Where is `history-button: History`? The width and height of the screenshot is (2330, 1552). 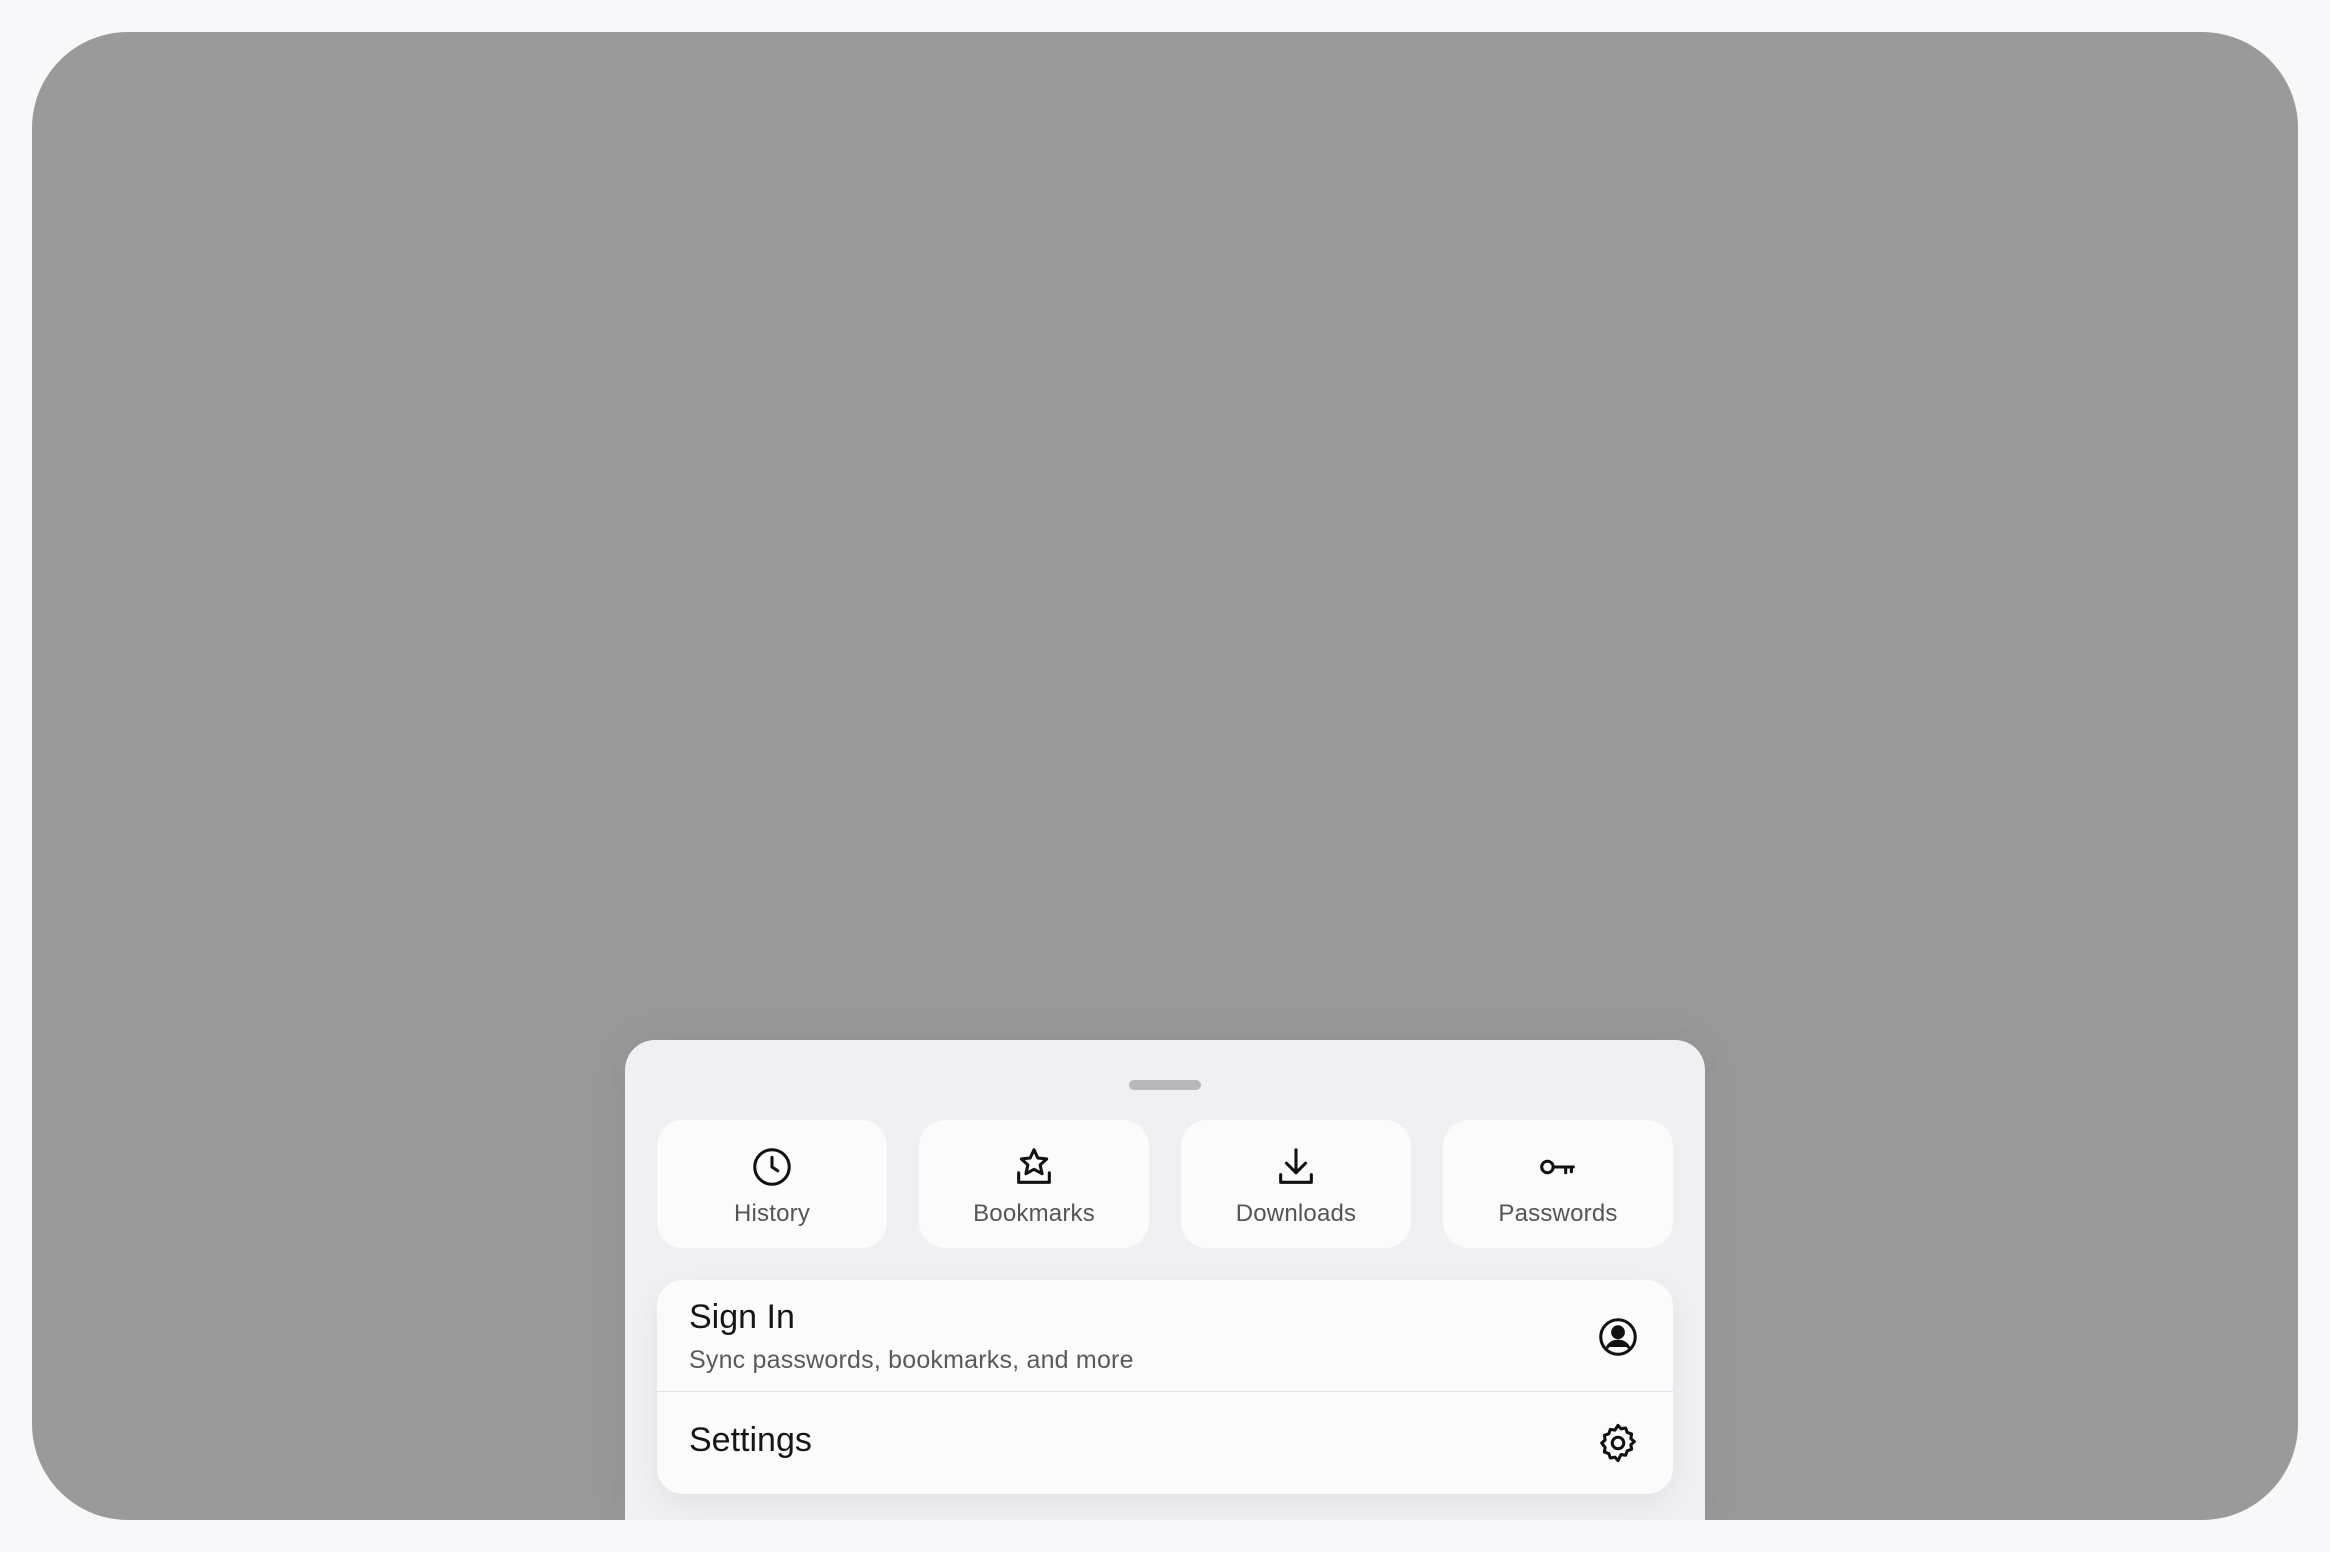
history-button: History is located at coordinates (772, 1184).